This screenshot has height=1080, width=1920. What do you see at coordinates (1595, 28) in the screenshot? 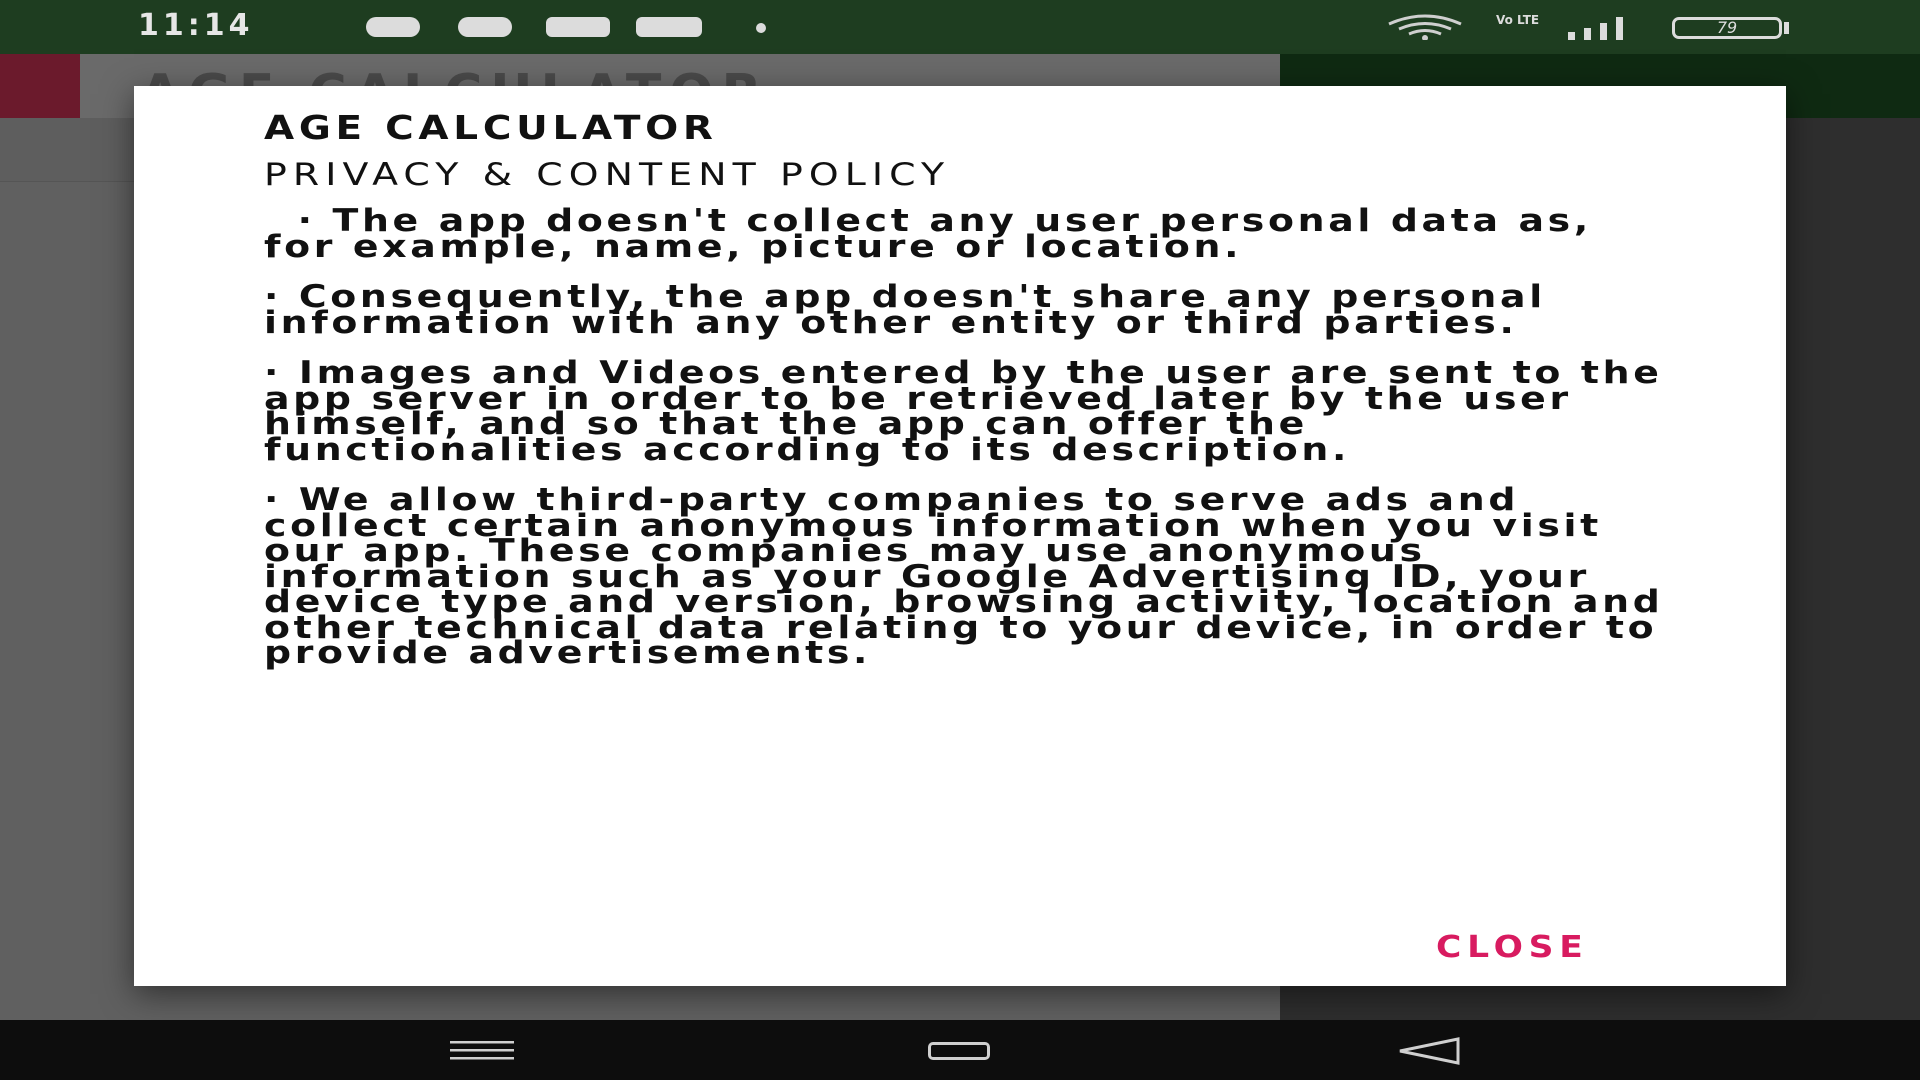
I see `signal-icon` at bounding box center [1595, 28].